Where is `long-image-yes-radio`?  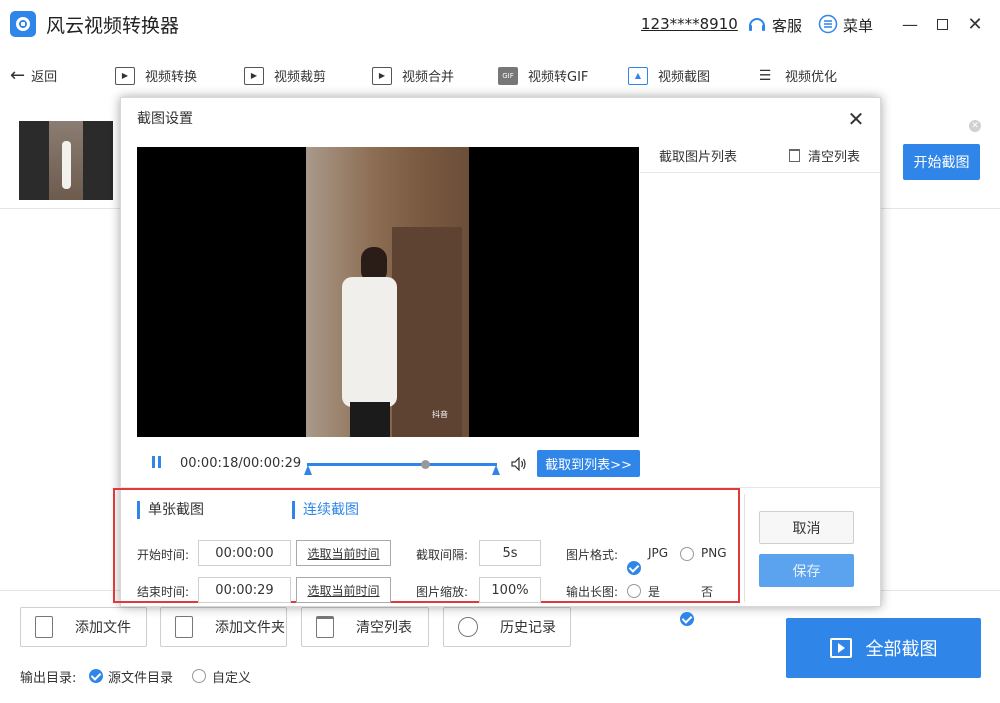
long-image-yes-radio is located at coordinates (634, 591).